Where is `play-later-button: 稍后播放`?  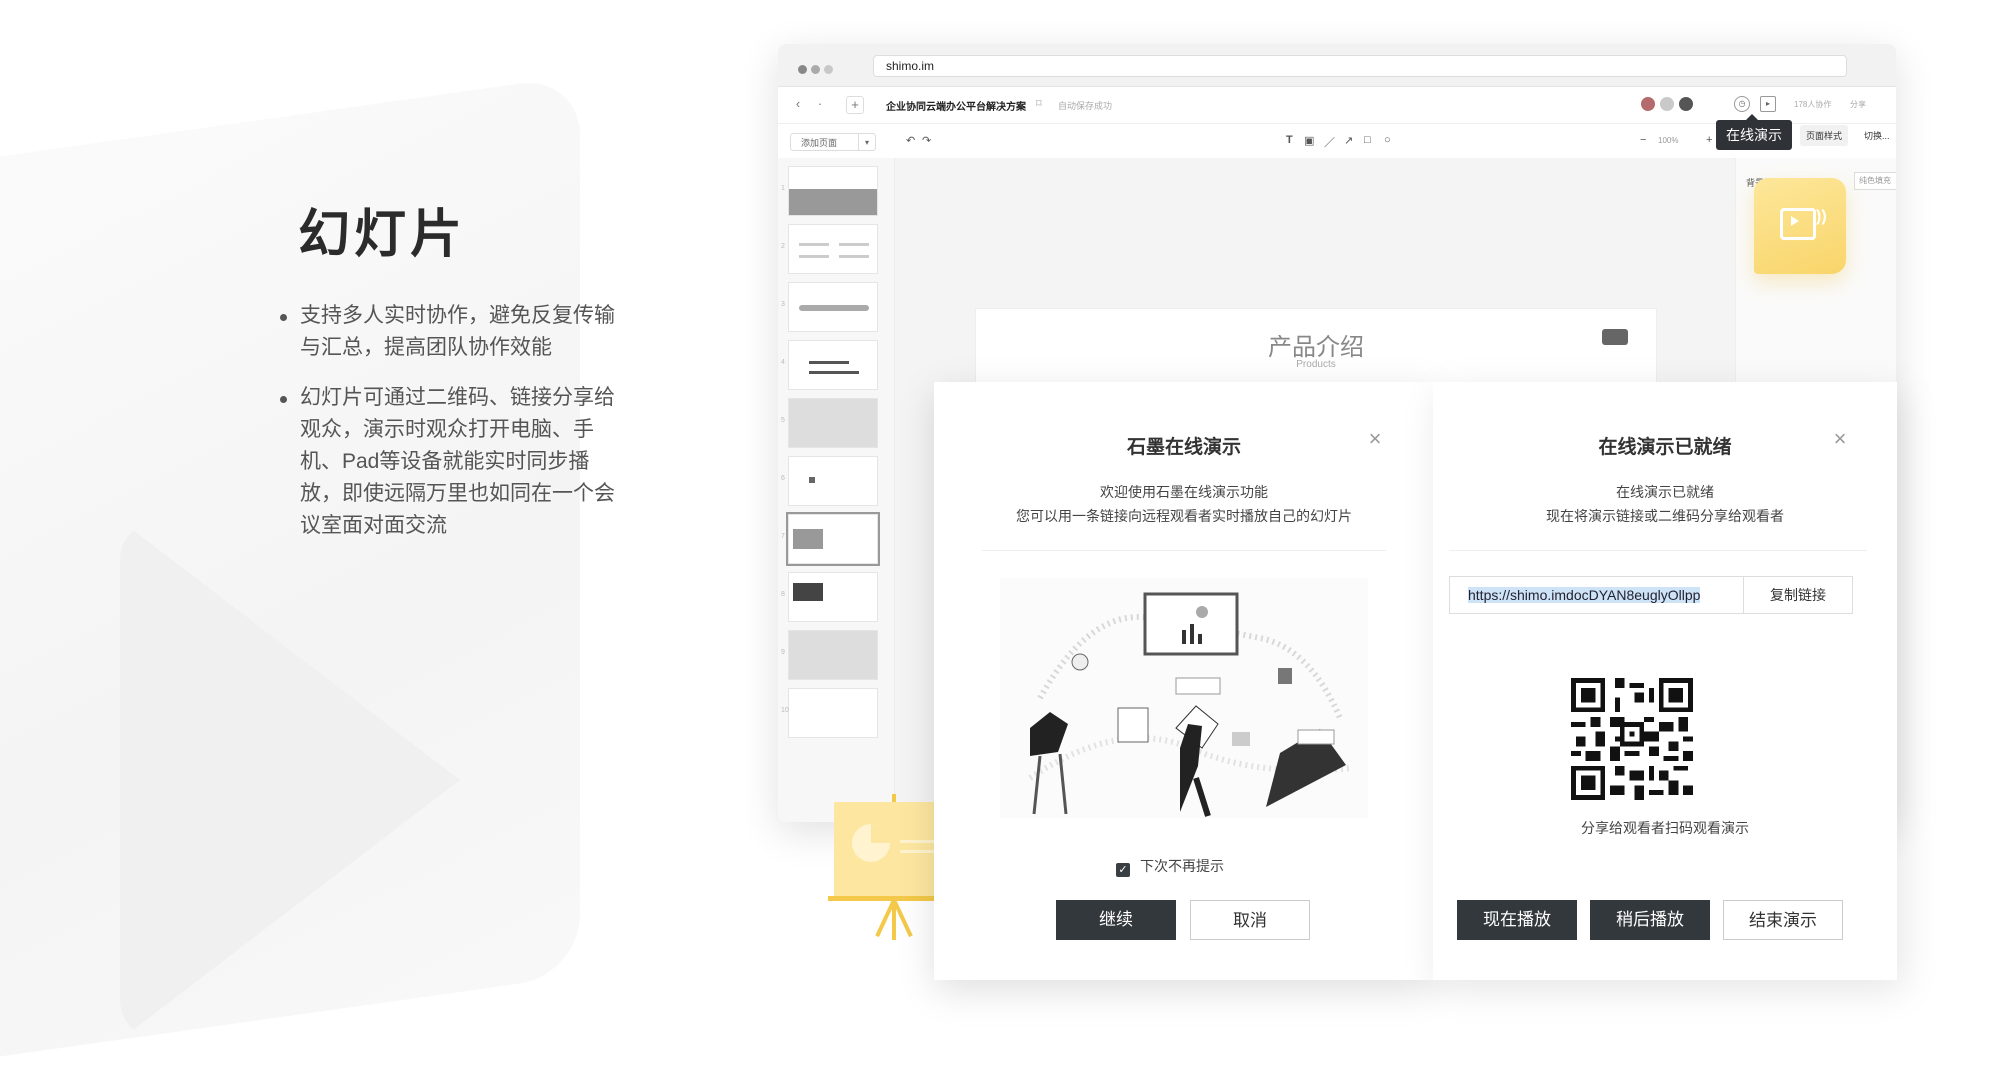 play-later-button: 稍后播放 is located at coordinates (1650, 920).